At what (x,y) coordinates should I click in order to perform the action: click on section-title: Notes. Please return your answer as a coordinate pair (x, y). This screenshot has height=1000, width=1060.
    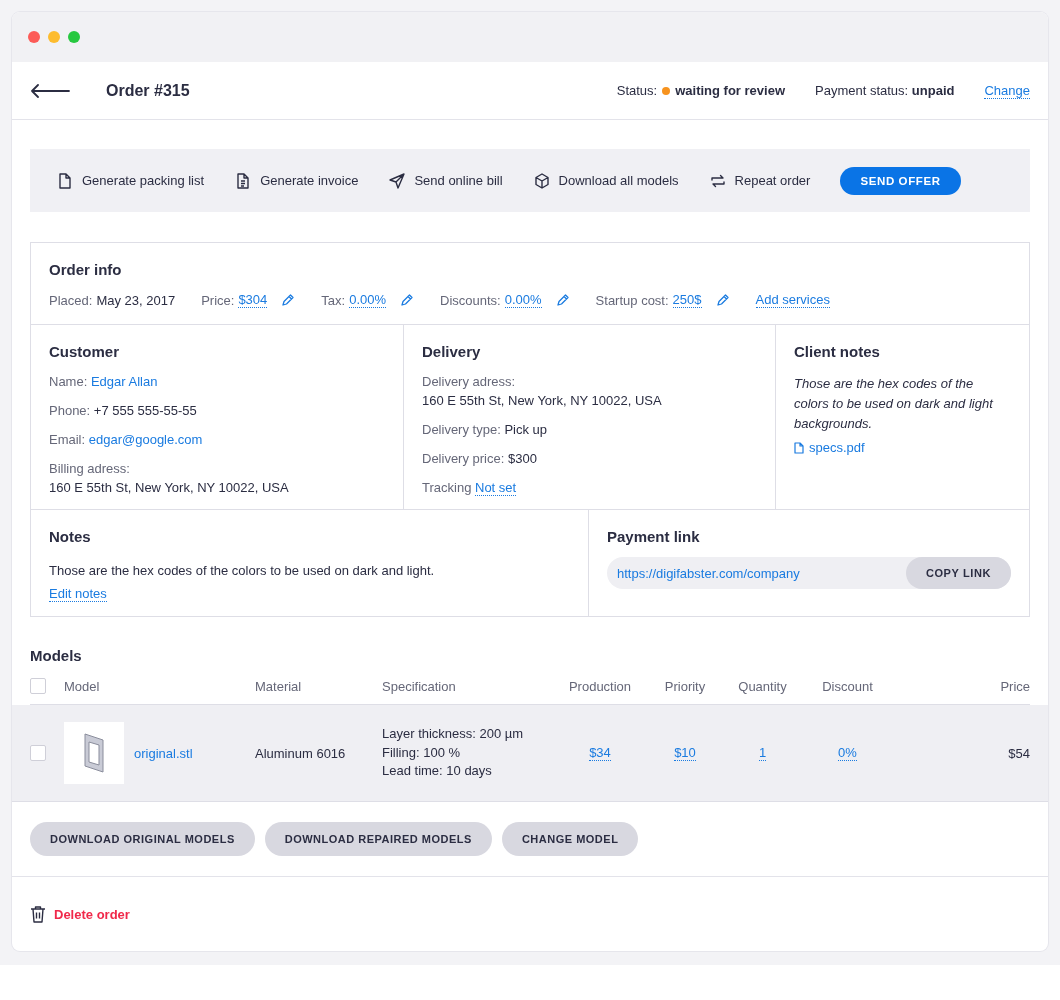
    Looking at the image, I should click on (70, 536).